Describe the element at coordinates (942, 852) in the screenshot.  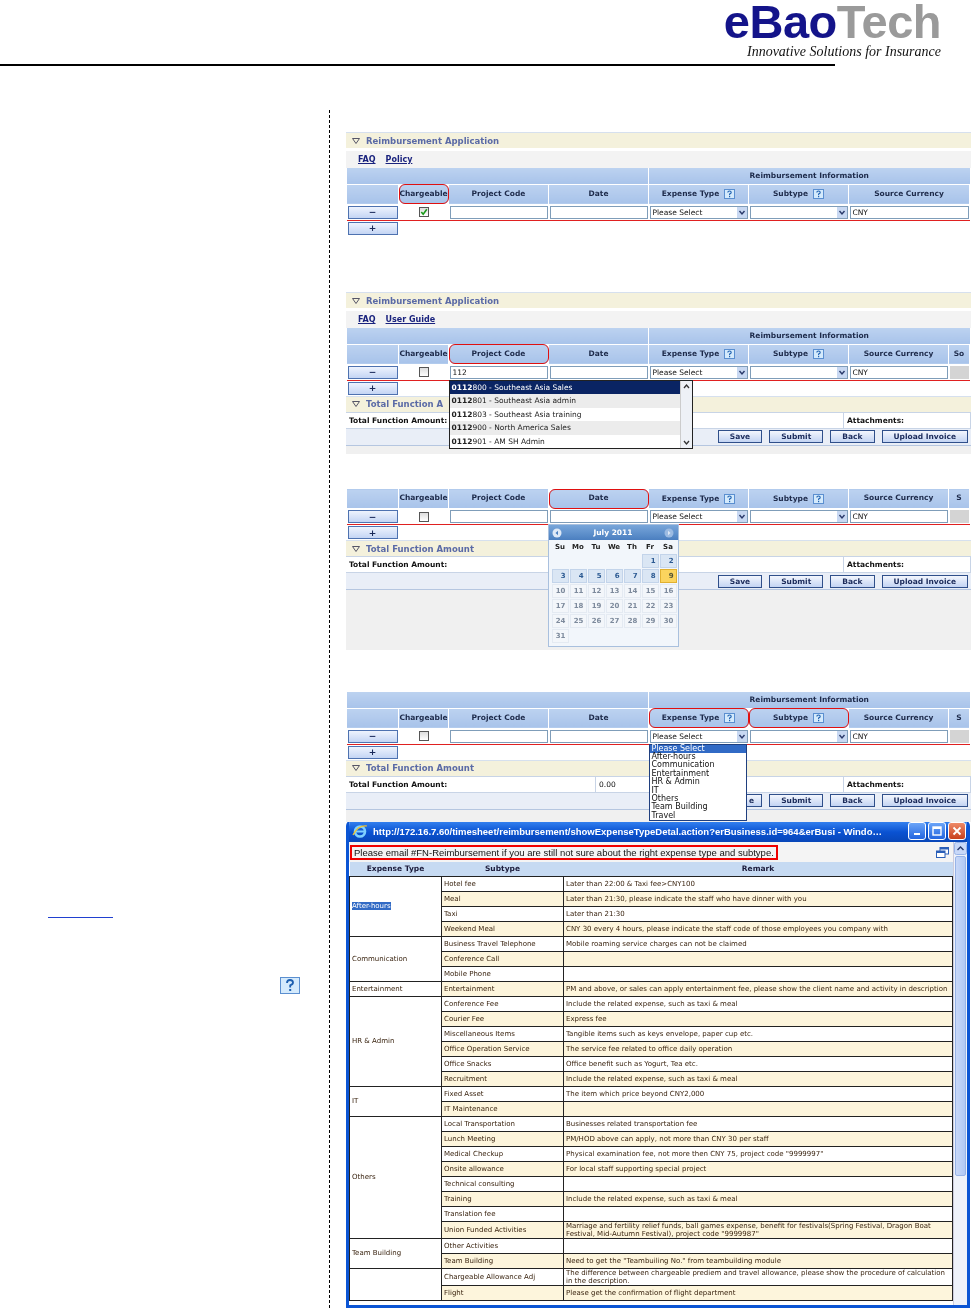
I see `windows-icon` at that location.